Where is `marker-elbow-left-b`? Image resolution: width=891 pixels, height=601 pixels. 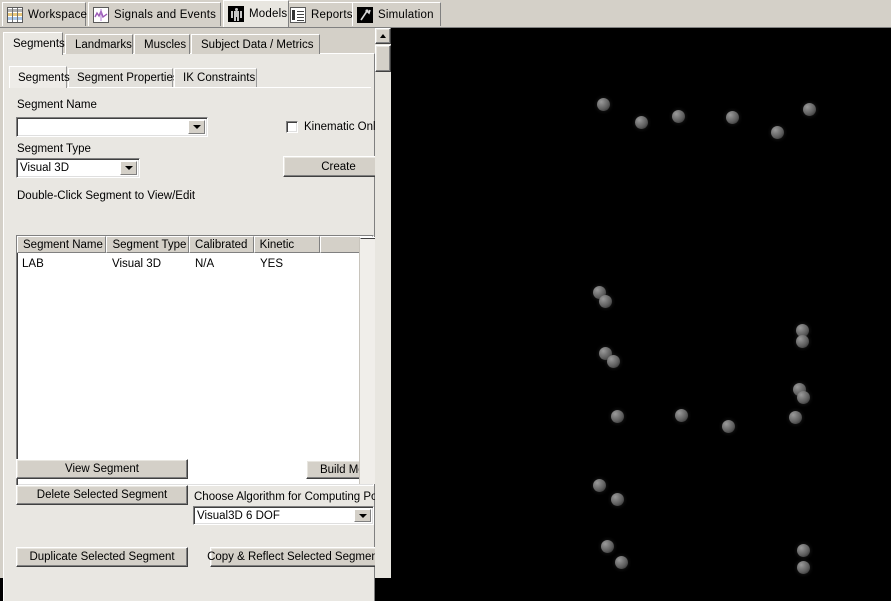 marker-elbow-left-b is located at coordinates (613, 361).